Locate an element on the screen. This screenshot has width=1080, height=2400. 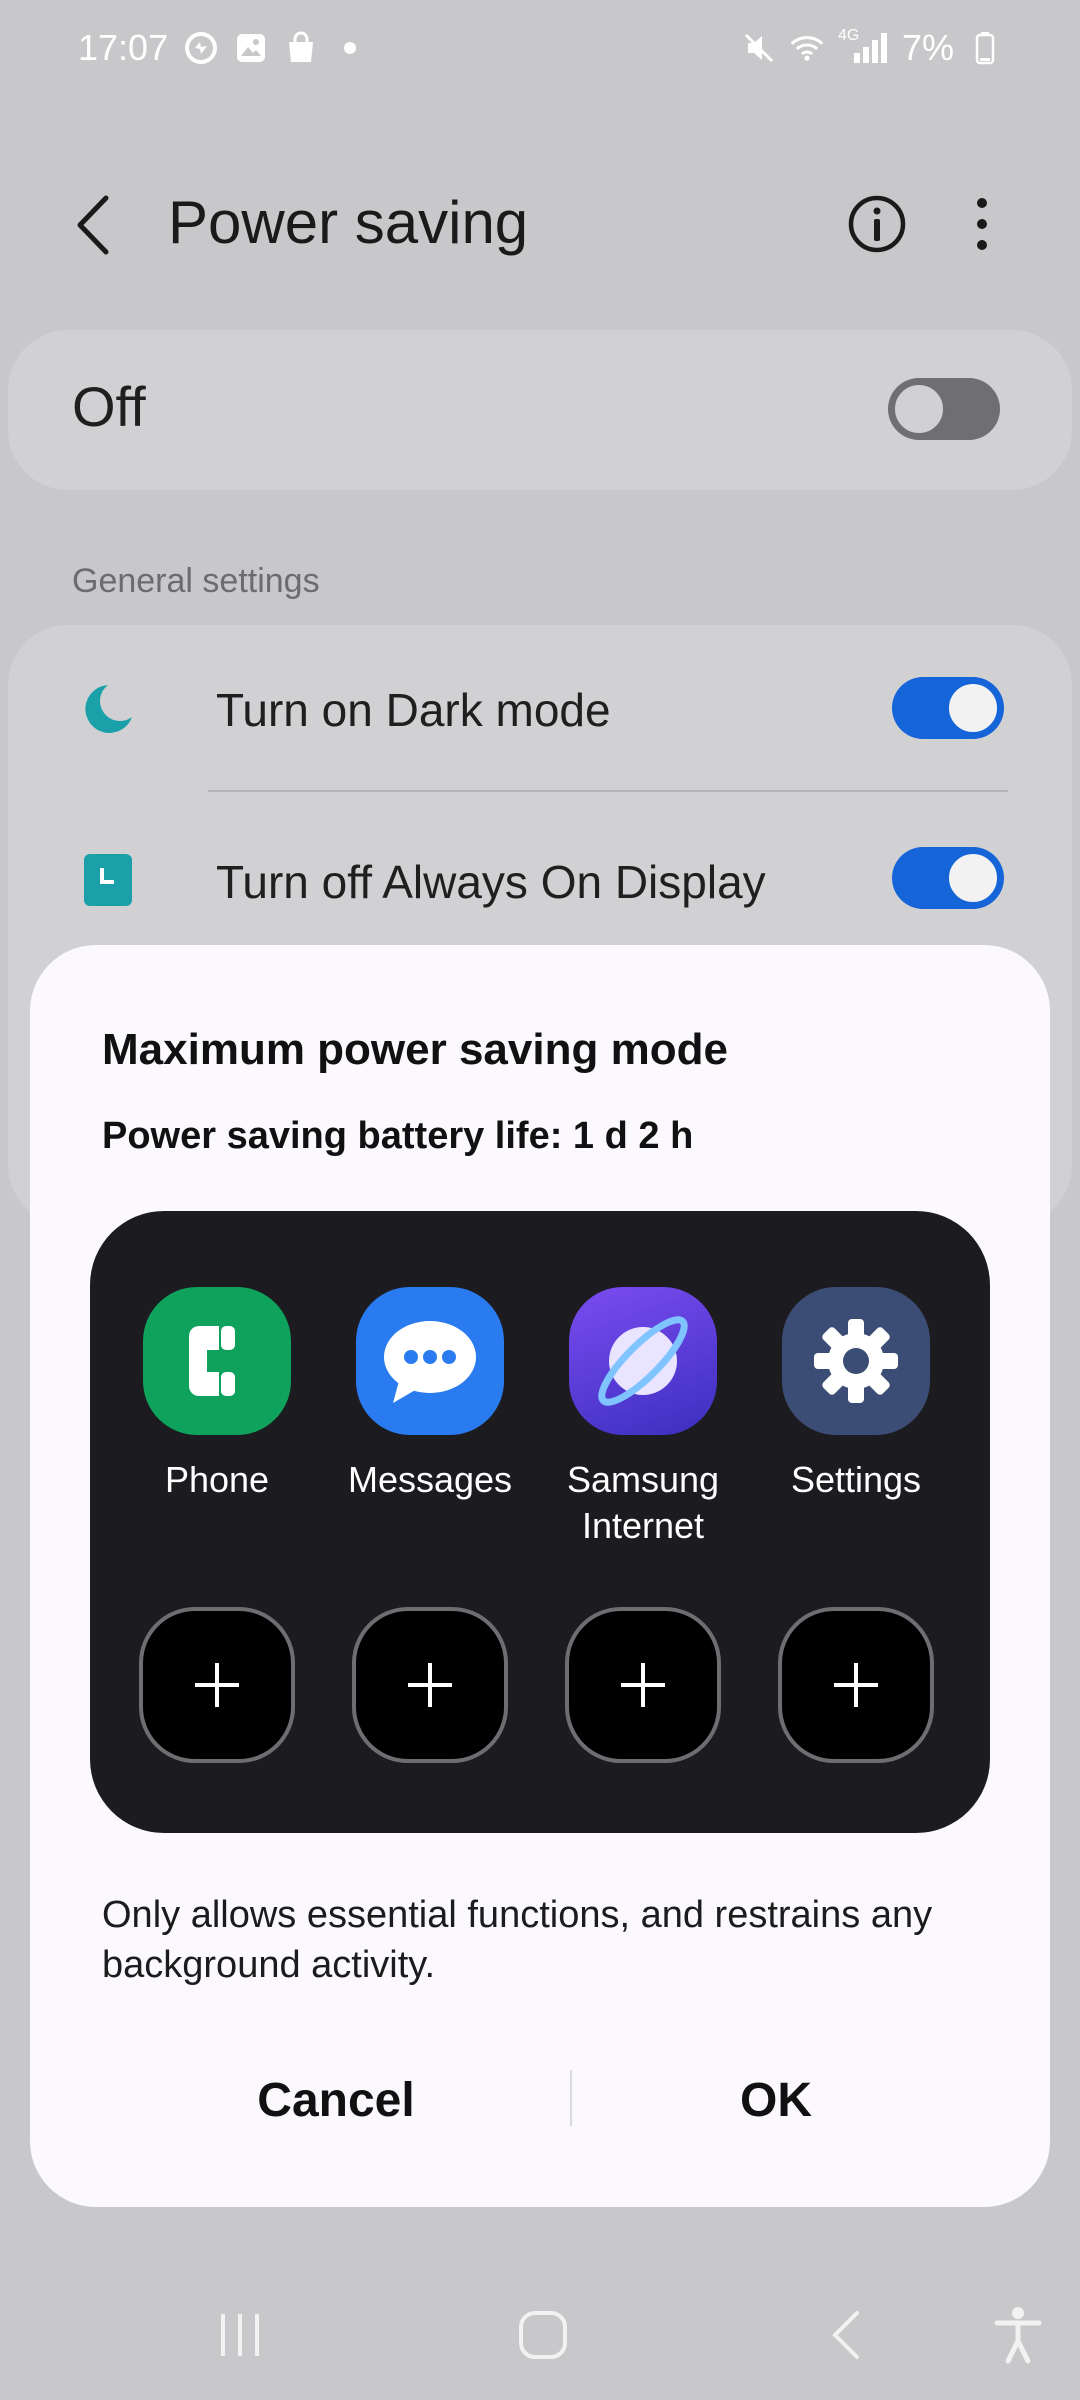
app-messages-label: Messages is located at coordinates (430, 1479).